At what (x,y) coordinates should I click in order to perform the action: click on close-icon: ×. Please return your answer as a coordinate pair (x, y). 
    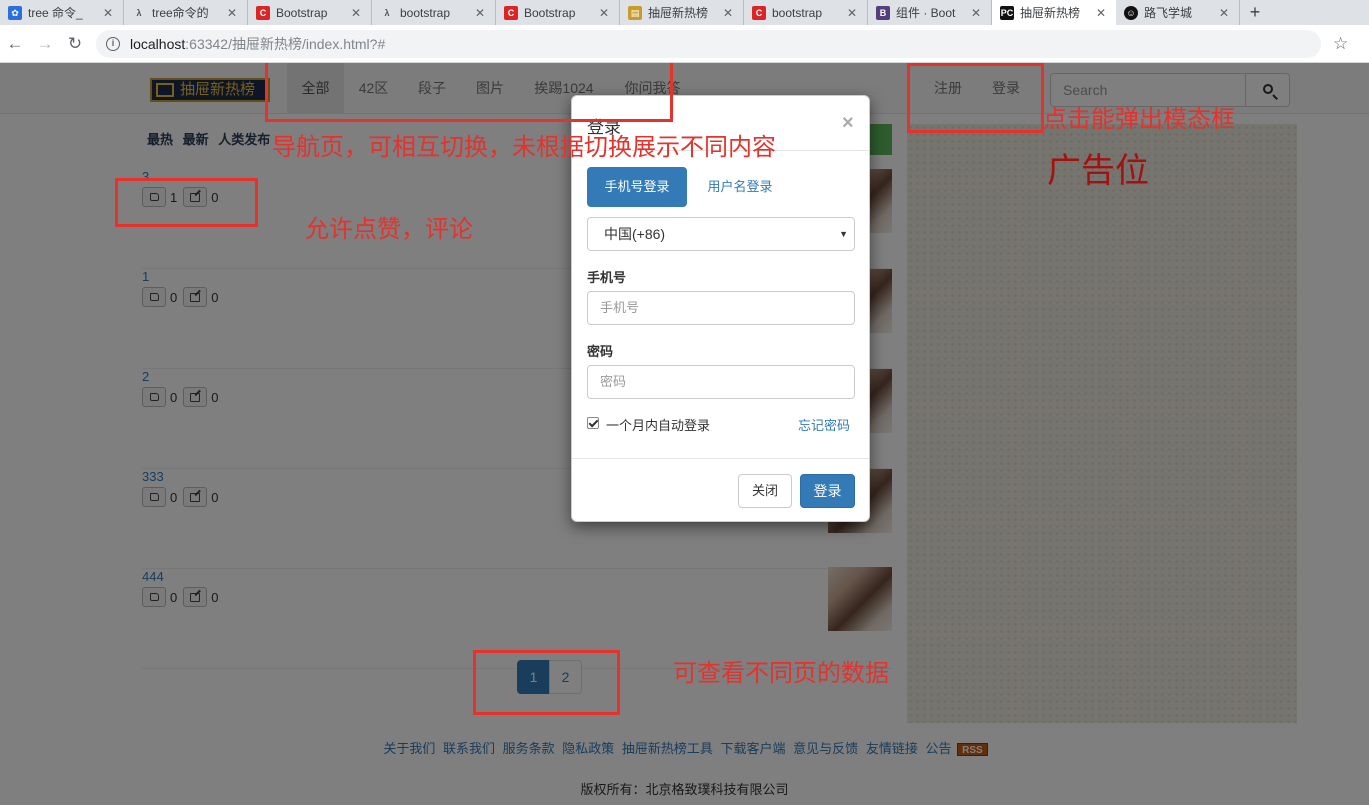
    Looking at the image, I should click on (848, 123).